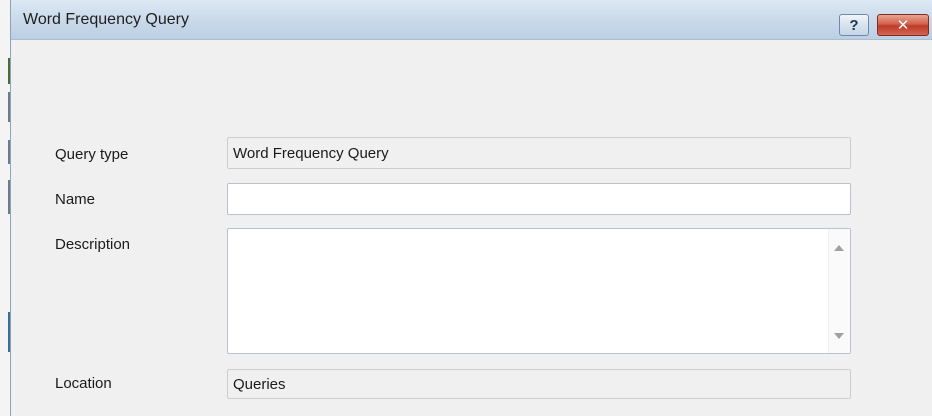 This screenshot has width=932, height=416. What do you see at coordinates (311, 153) in the screenshot?
I see `query-type-value: Word Frequency Query` at bounding box center [311, 153].